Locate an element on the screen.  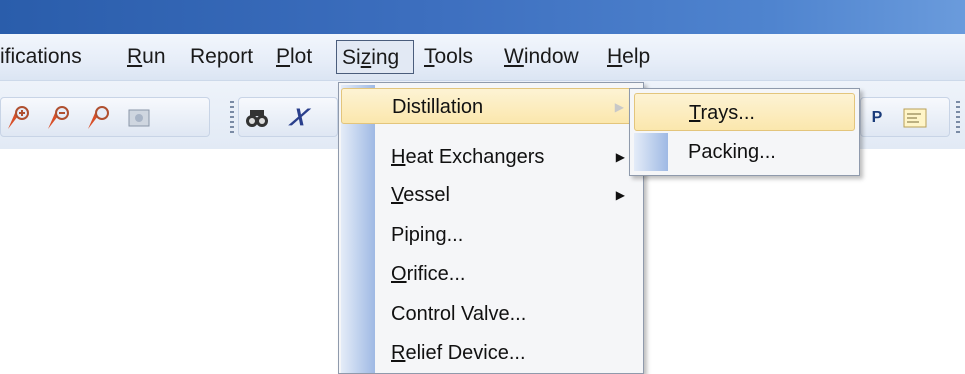
toolbar-group-tools: 𝑋 is located at coordinates (288, 117).